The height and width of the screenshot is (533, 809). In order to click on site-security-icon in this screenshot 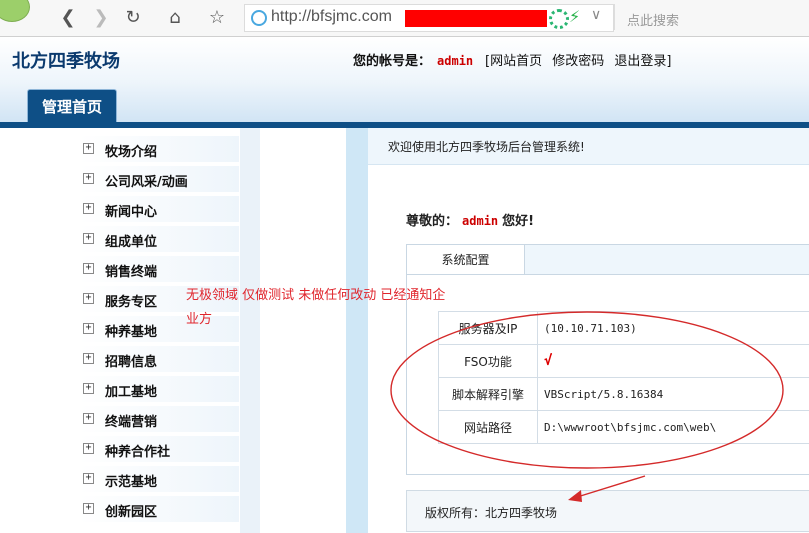, I will do `click(259, 18)`.